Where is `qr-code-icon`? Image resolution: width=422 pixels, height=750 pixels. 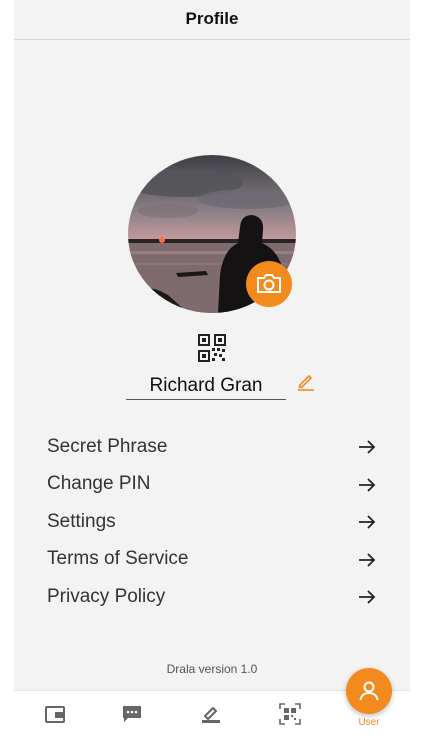
qr-code-icon is located at coordinates (212, 348).